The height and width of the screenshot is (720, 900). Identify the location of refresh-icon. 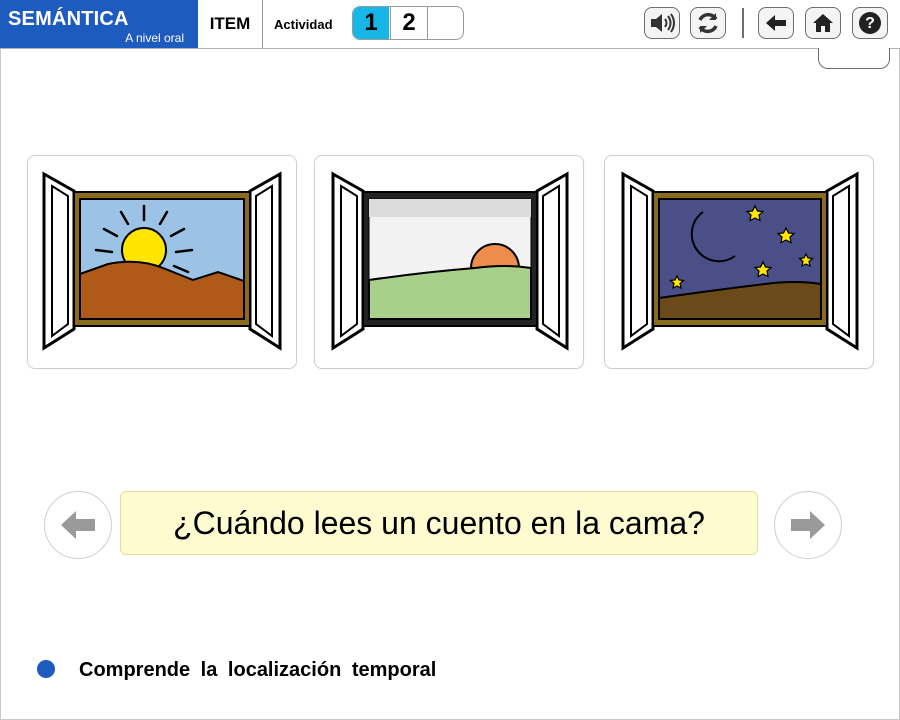
(708, 23).